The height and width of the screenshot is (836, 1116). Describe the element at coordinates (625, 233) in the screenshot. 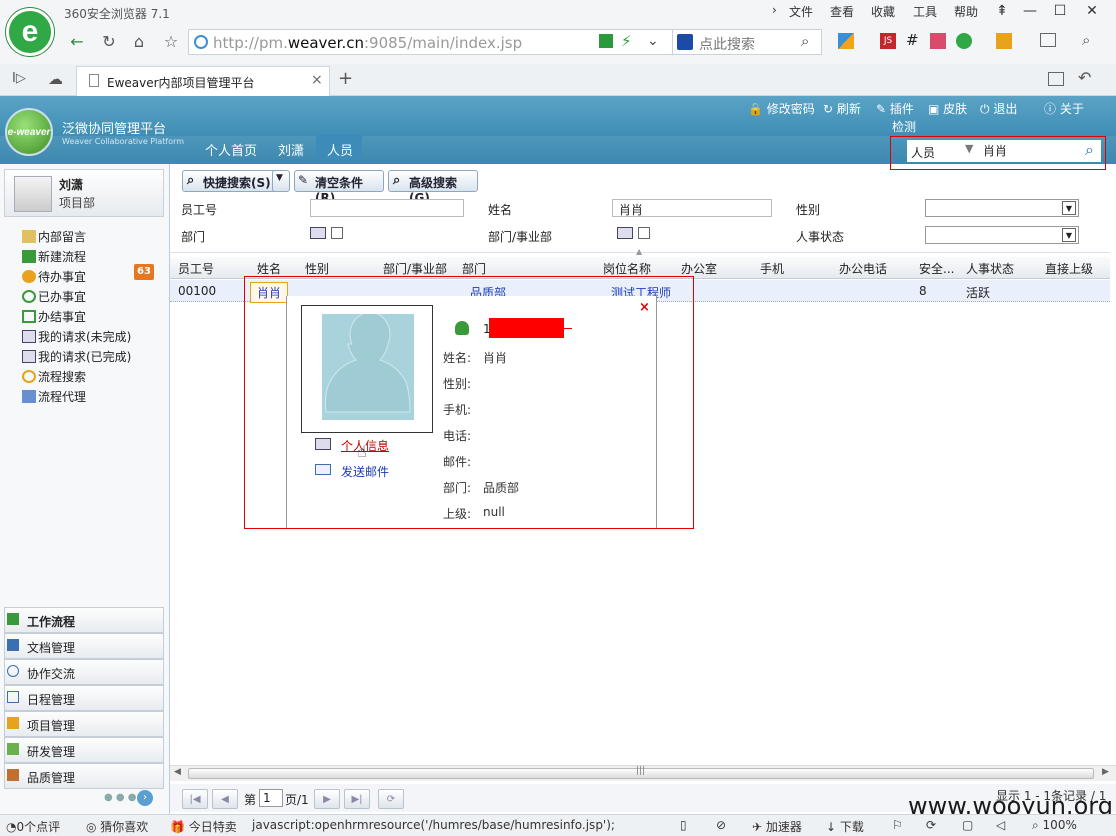

I see `bu-picker-icon` at that location.